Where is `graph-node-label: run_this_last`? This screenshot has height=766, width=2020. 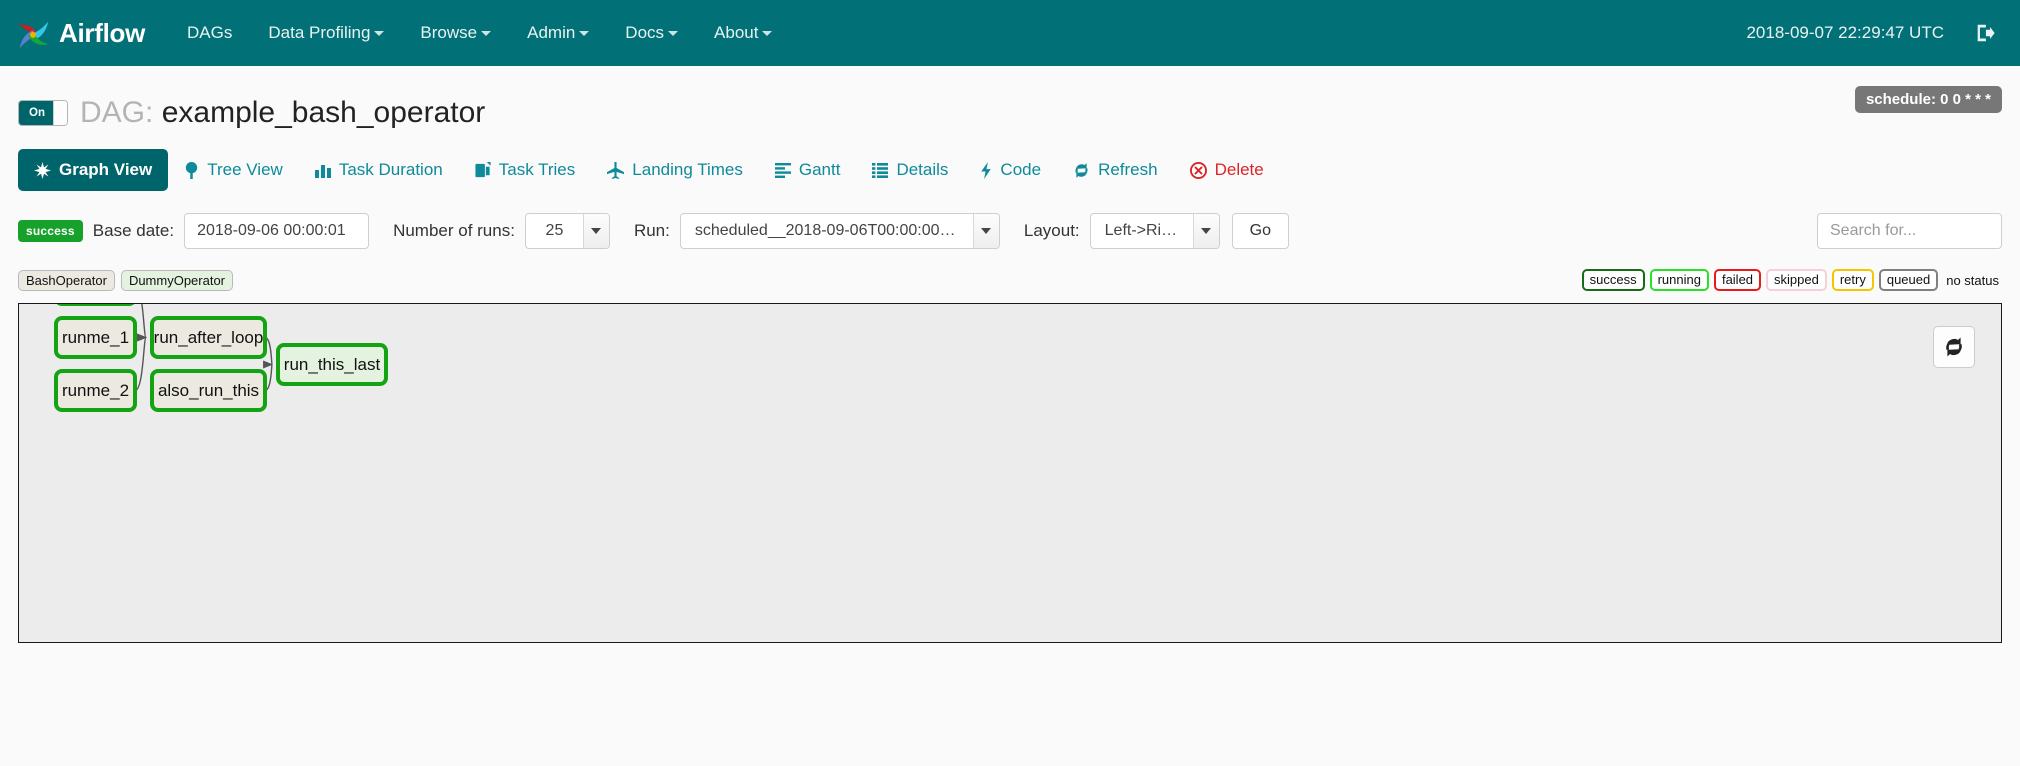
graph-node-label: run_this_last is located at coordinates (332, 364).